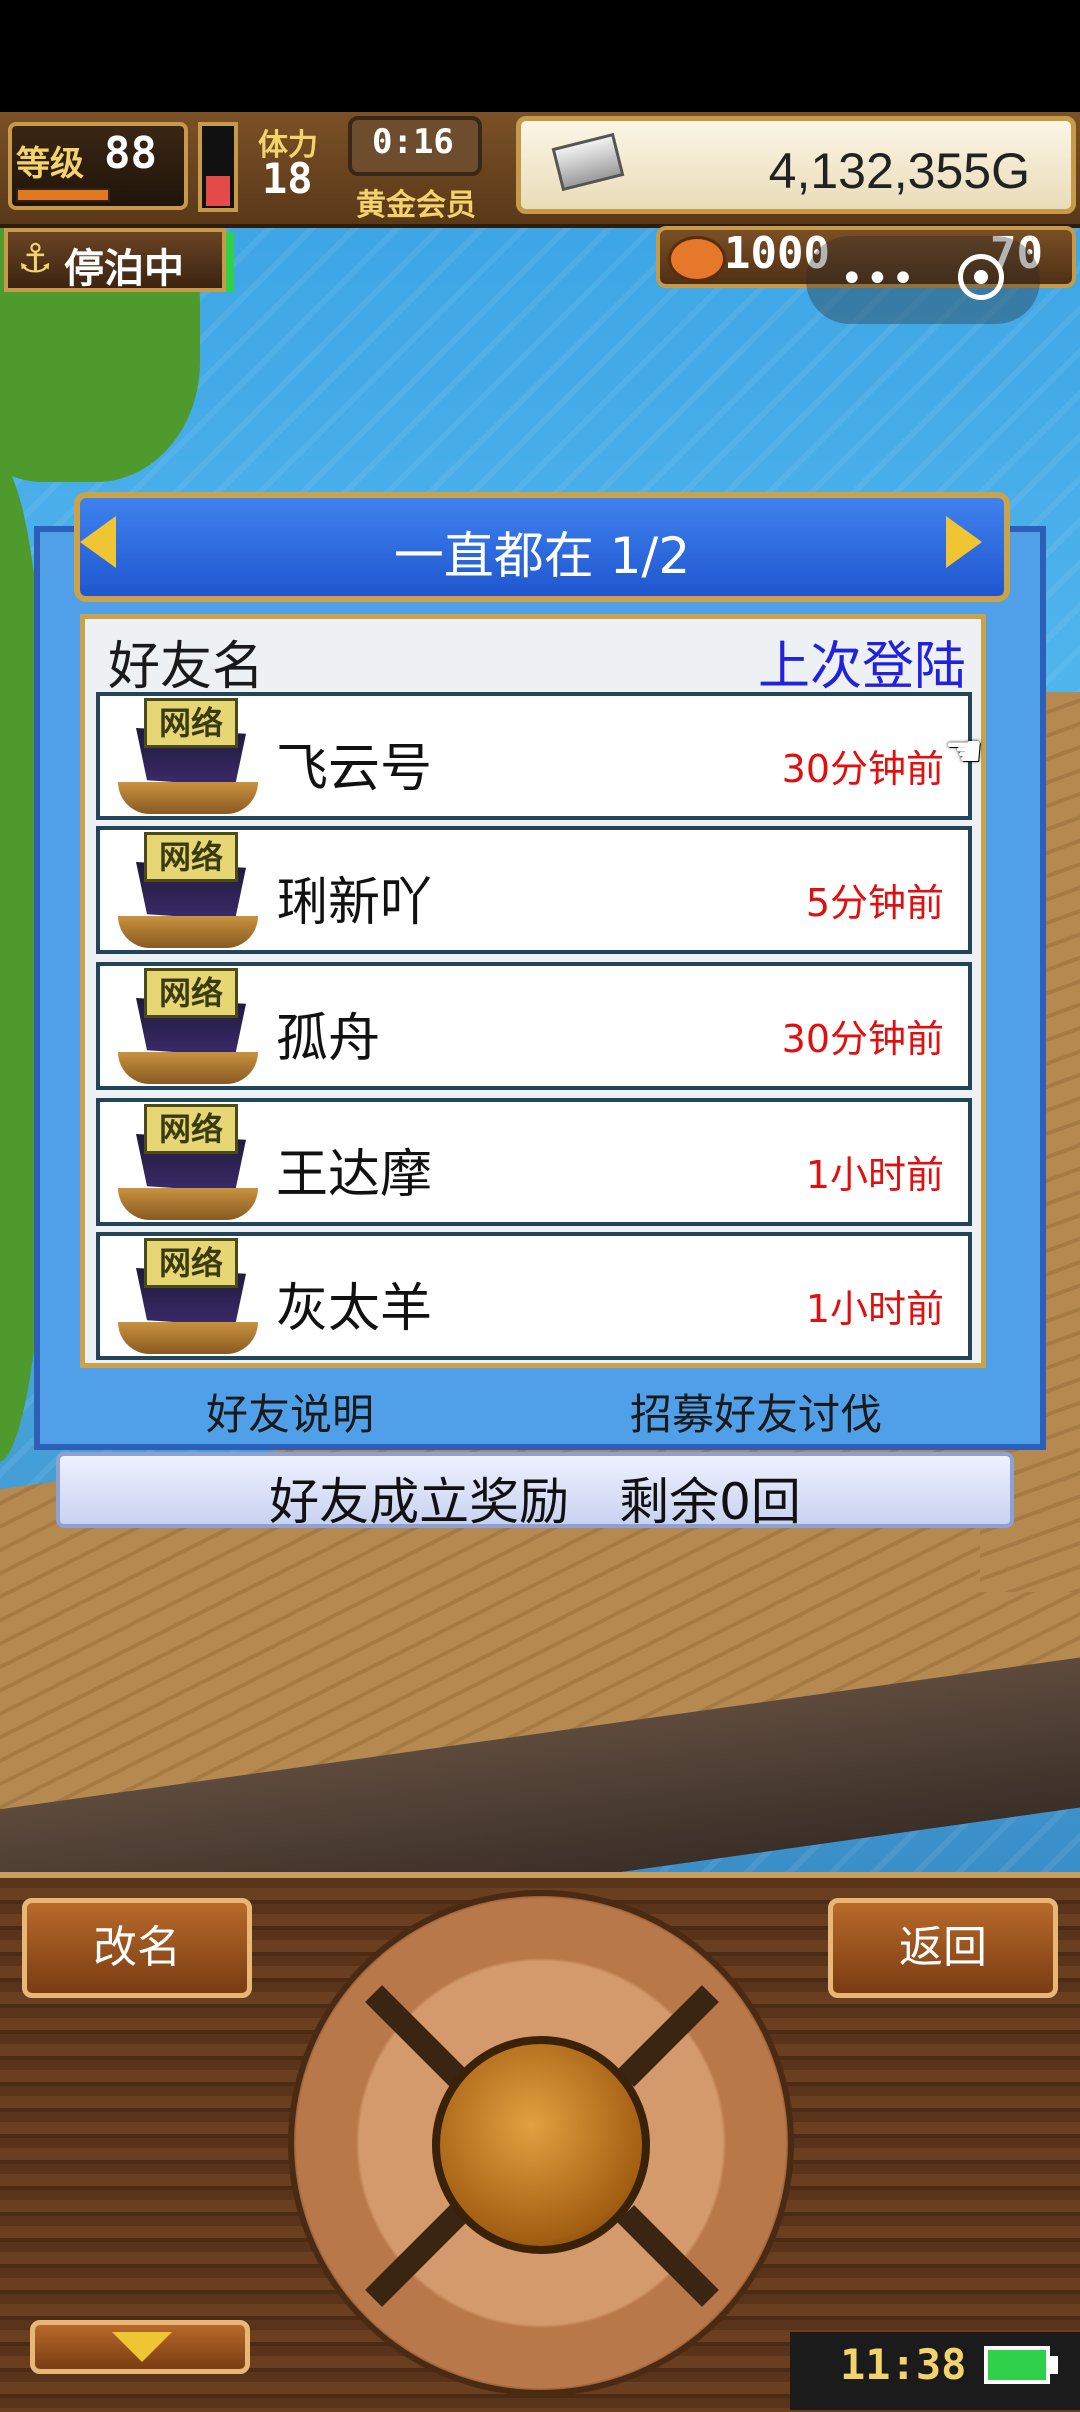 This screenshot has width=1080, height=2412. What do you see at coordinates (542, 556) in the screenshot?
I see `dialog-title: 一直都在 1/2` at bounding box center [542, 556].